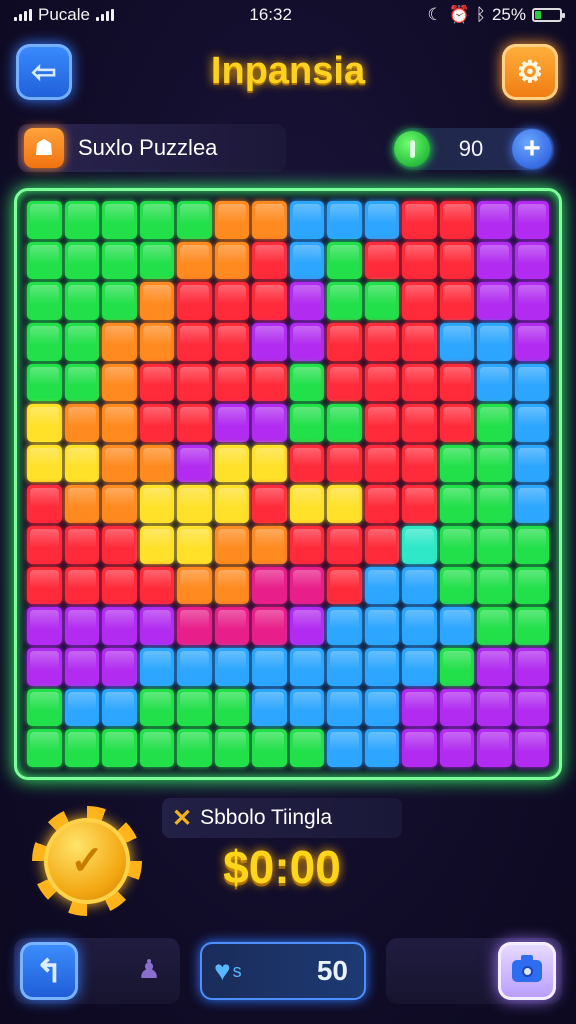 Image resolution: width=576 pixels, height=1024 pixels. What do you see at coordinates (44, 148) in the screenshot?
I see `mushroom-icon: ☗` at bounding box center [44, 148].